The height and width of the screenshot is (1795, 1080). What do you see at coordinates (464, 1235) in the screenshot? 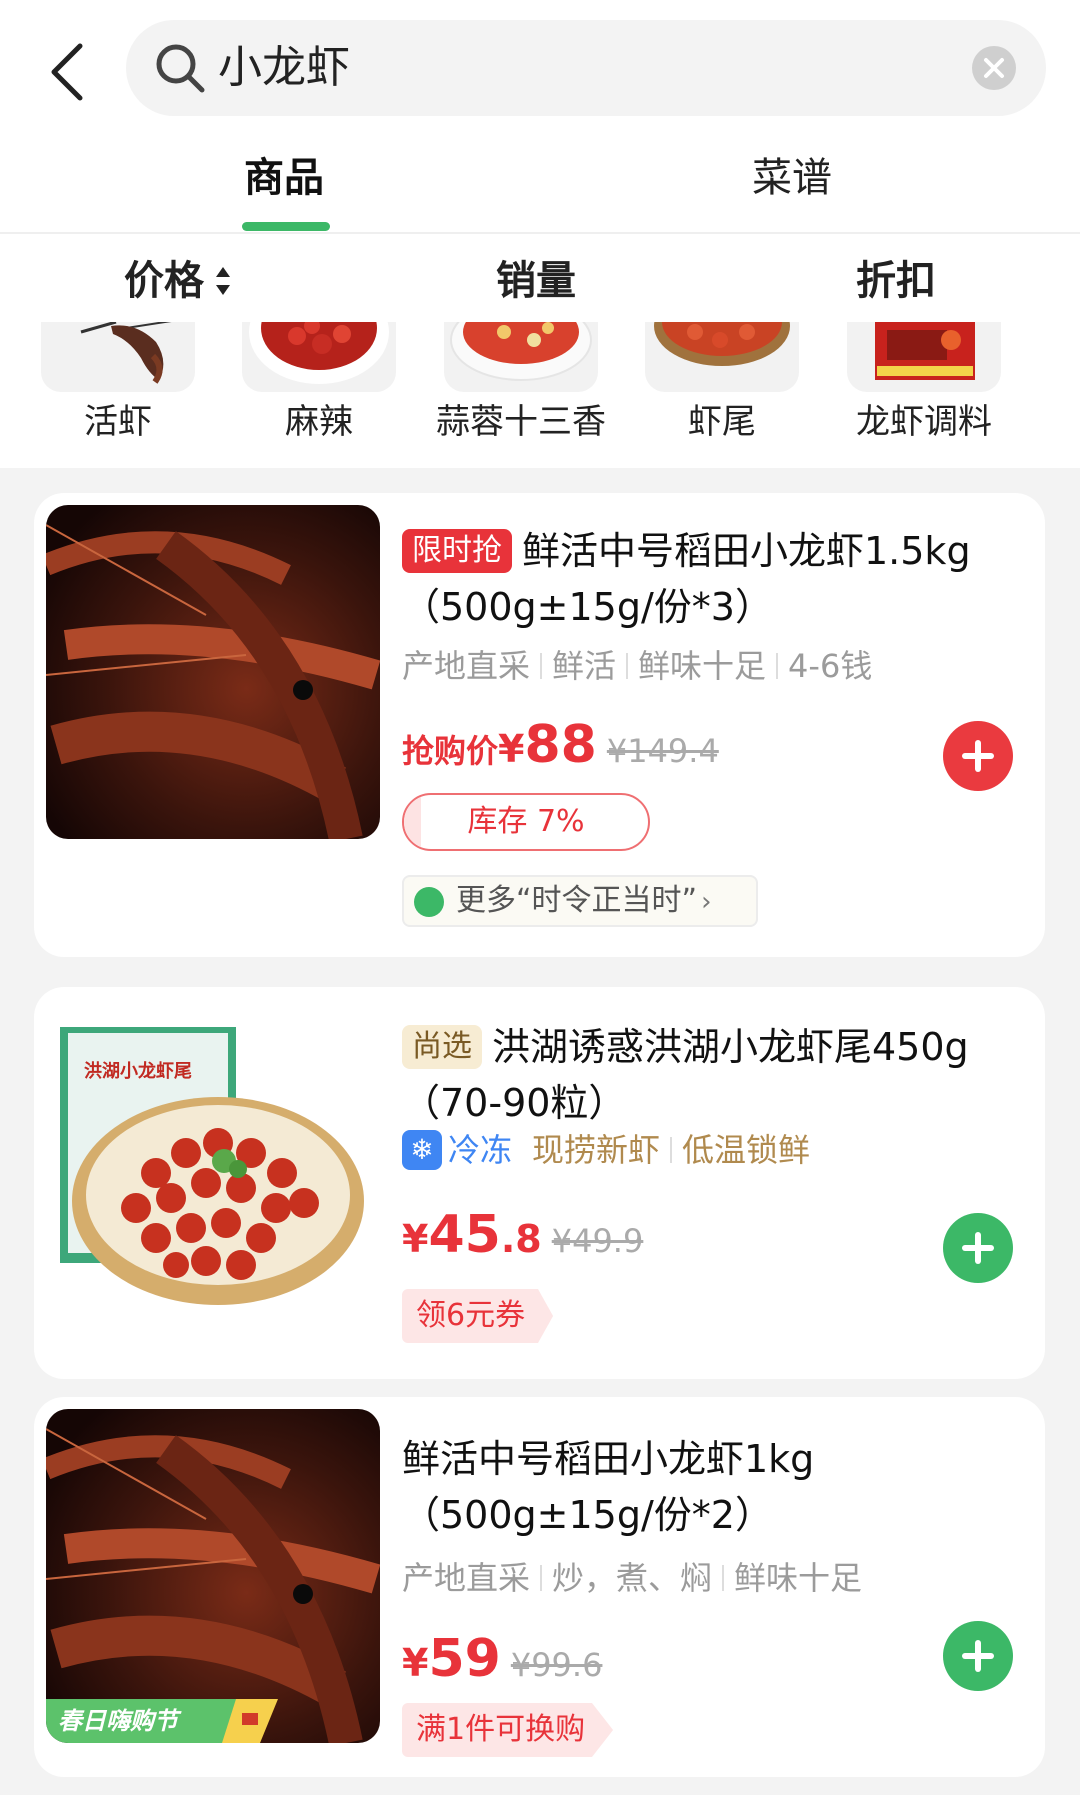
I see `price: 45` at bounding box center [464, 1235].